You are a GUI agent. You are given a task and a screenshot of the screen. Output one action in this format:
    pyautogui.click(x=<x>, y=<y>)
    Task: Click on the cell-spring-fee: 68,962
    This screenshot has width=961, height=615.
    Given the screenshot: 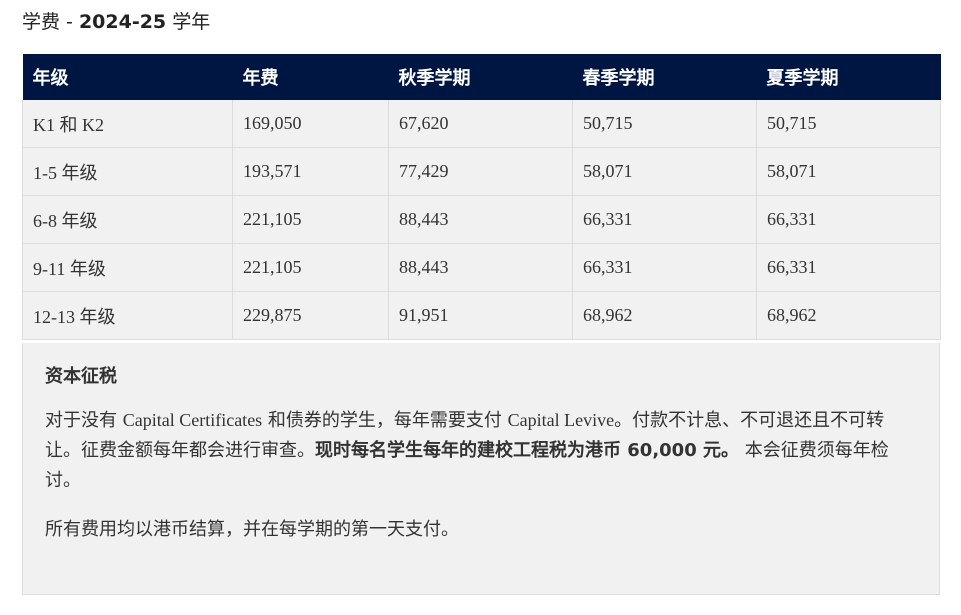 What is the action you would take?
    pyautogui.click(x=664, y=315)
    